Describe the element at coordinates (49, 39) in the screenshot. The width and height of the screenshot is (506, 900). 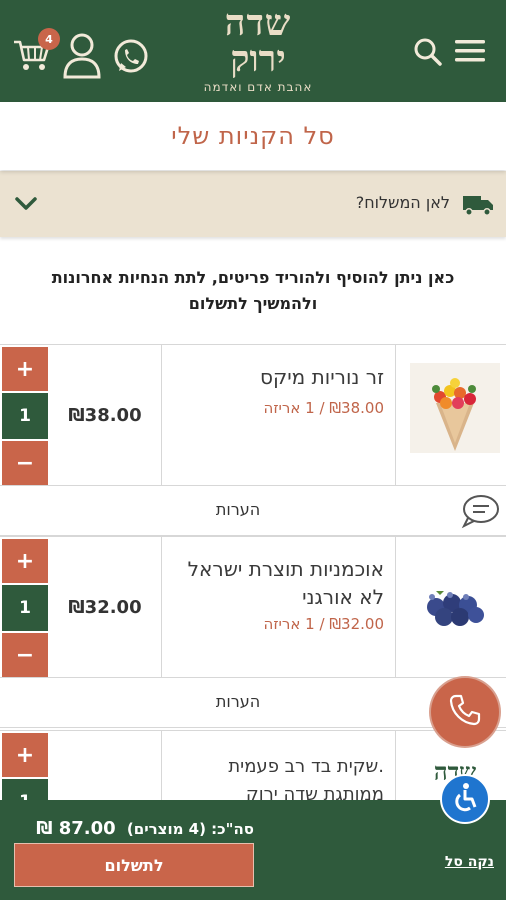
I see `cart-count-badge: 4` at that location.